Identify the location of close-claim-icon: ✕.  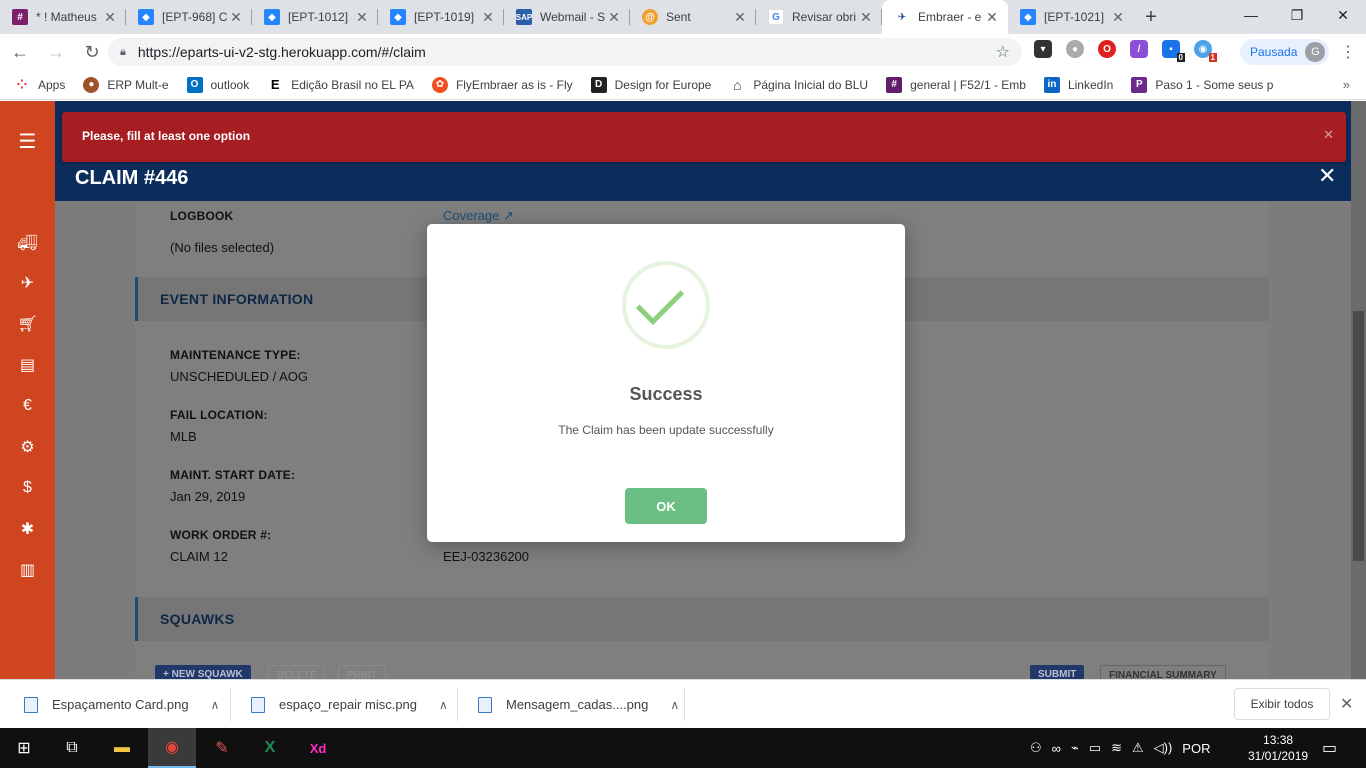
(1327, 176).